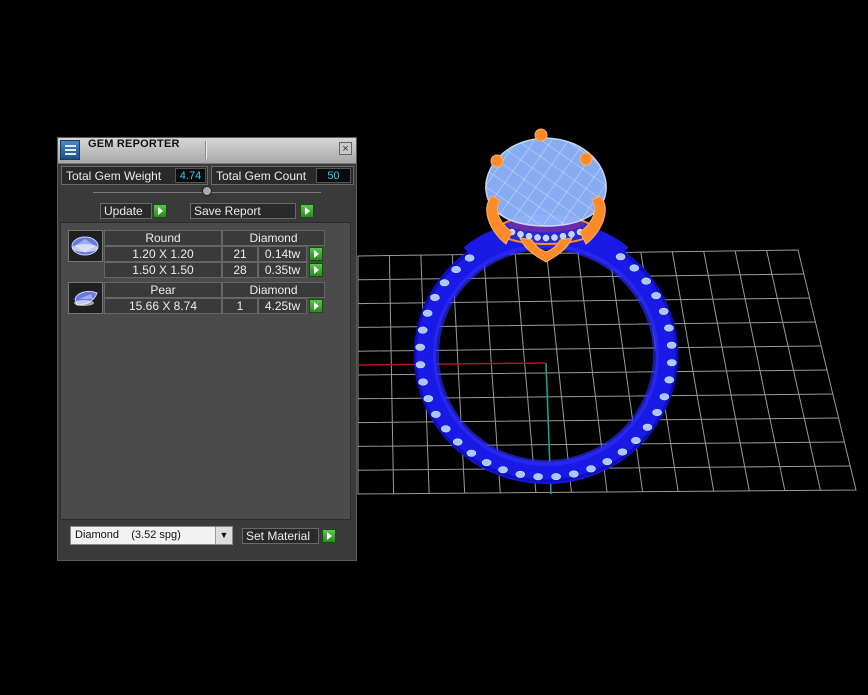 This screenshot has height=695, width=868. I want to click on chevron-down-icon: ▼, so click(223, 535).